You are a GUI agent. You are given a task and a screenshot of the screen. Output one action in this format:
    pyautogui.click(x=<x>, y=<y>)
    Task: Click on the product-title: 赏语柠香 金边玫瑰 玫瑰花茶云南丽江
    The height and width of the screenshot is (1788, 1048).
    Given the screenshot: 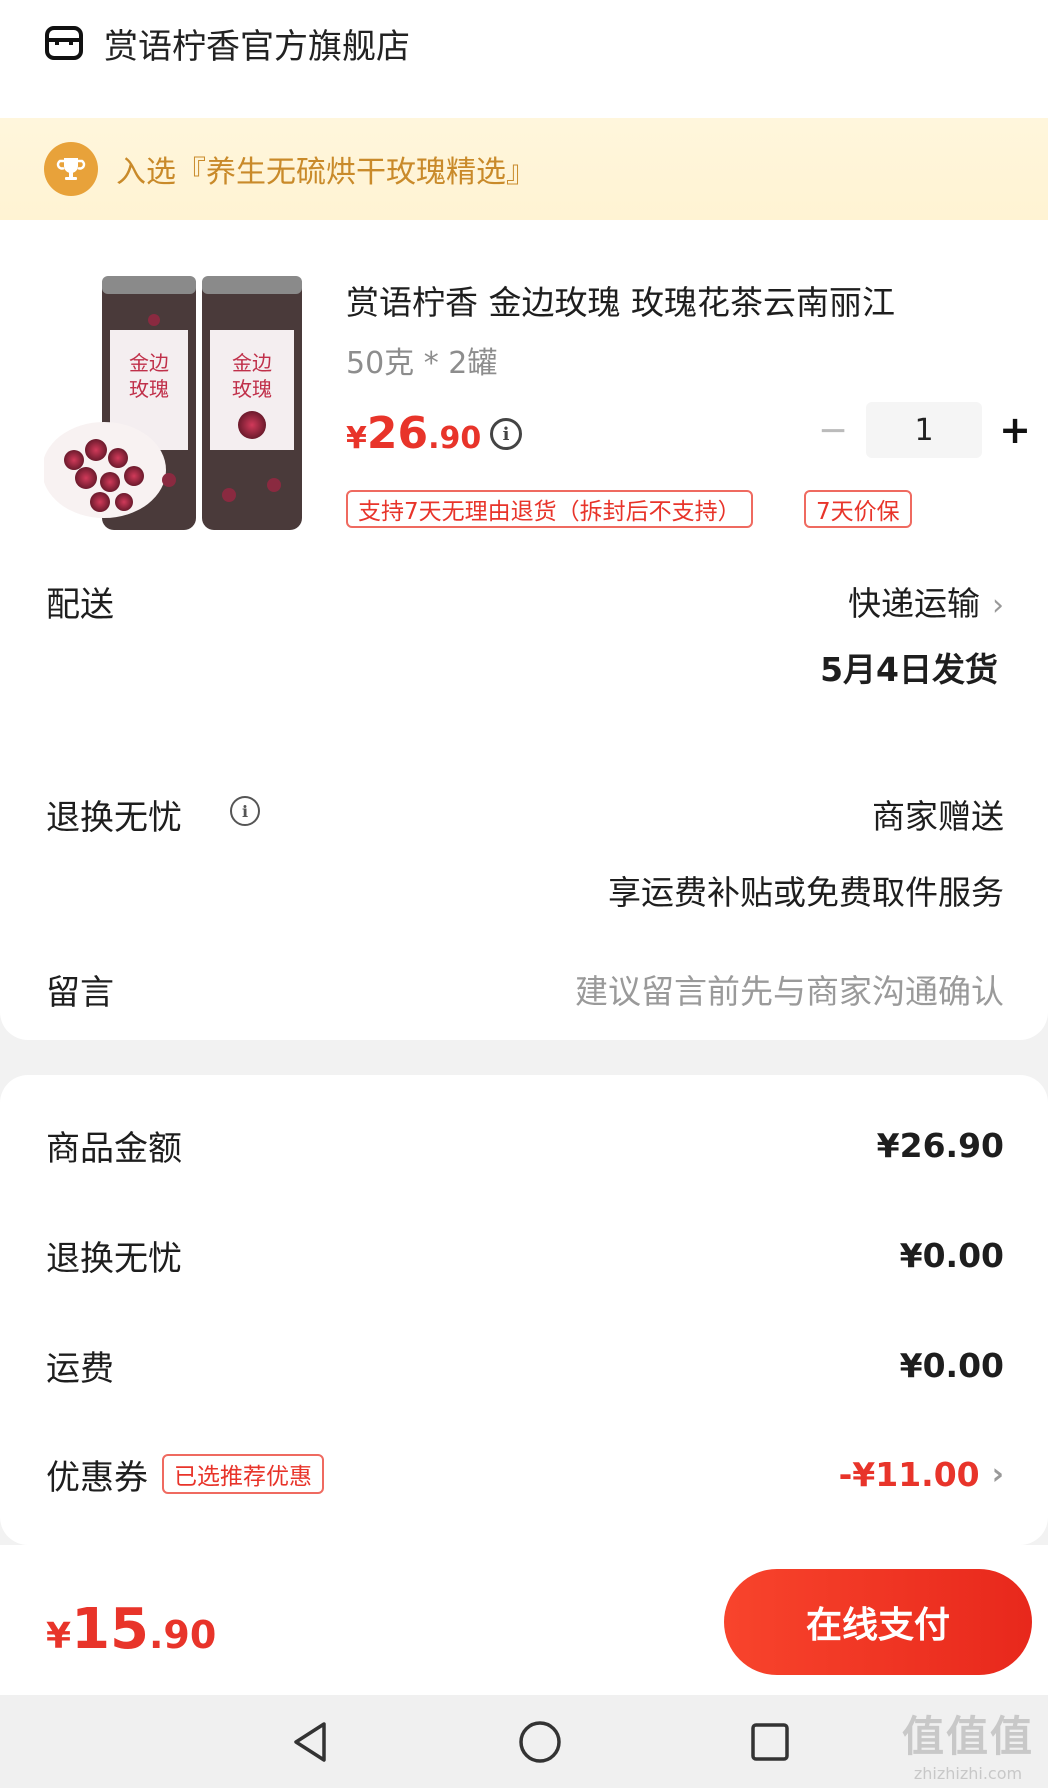 What is the action you would take?
    pyautogui.click(x=680, y=300)
    